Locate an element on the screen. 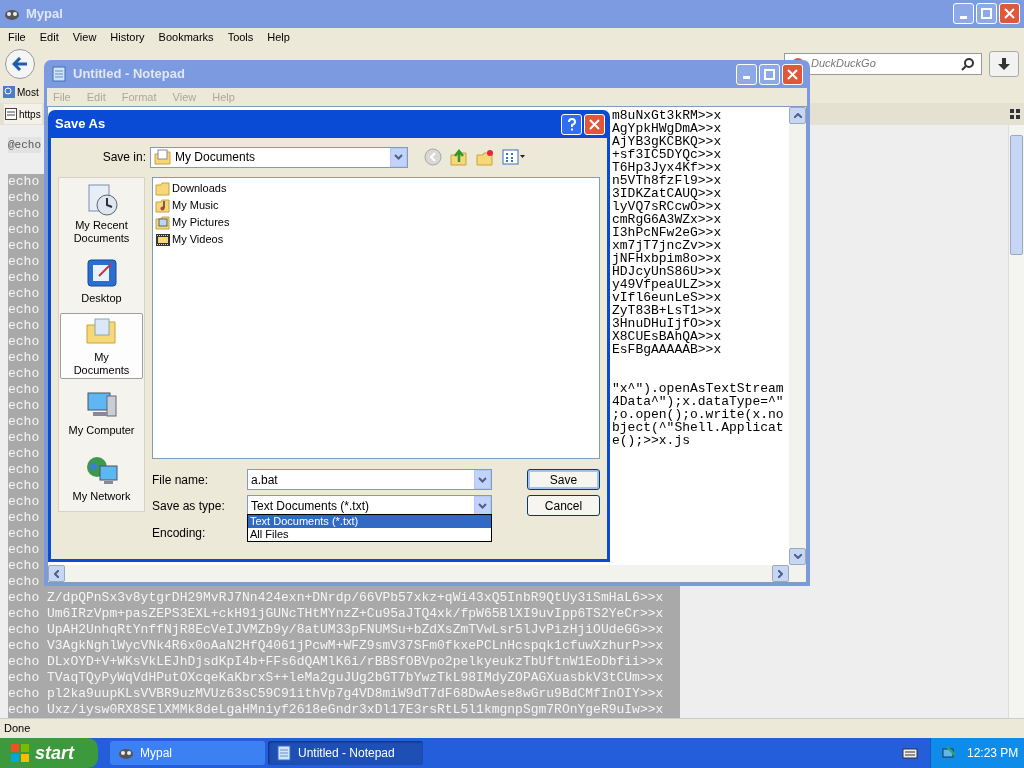 The height and width of the screenshot is (768, 1024). dialog-title: Save As is located at coordinates (81, 124).